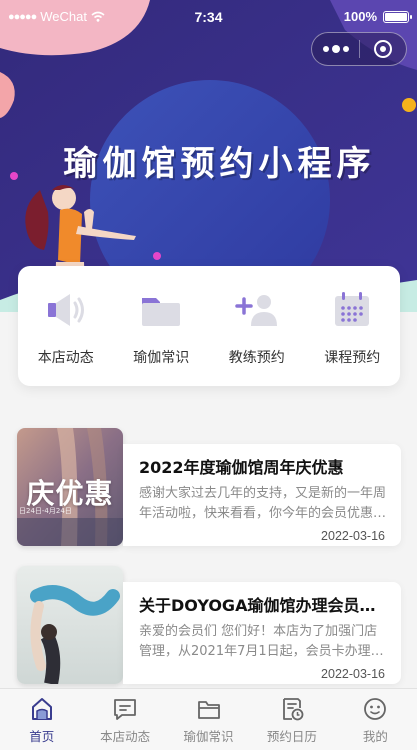 The width and height of the screenshot is (417, 750). I want to click on message-icon, so click(125, 709).